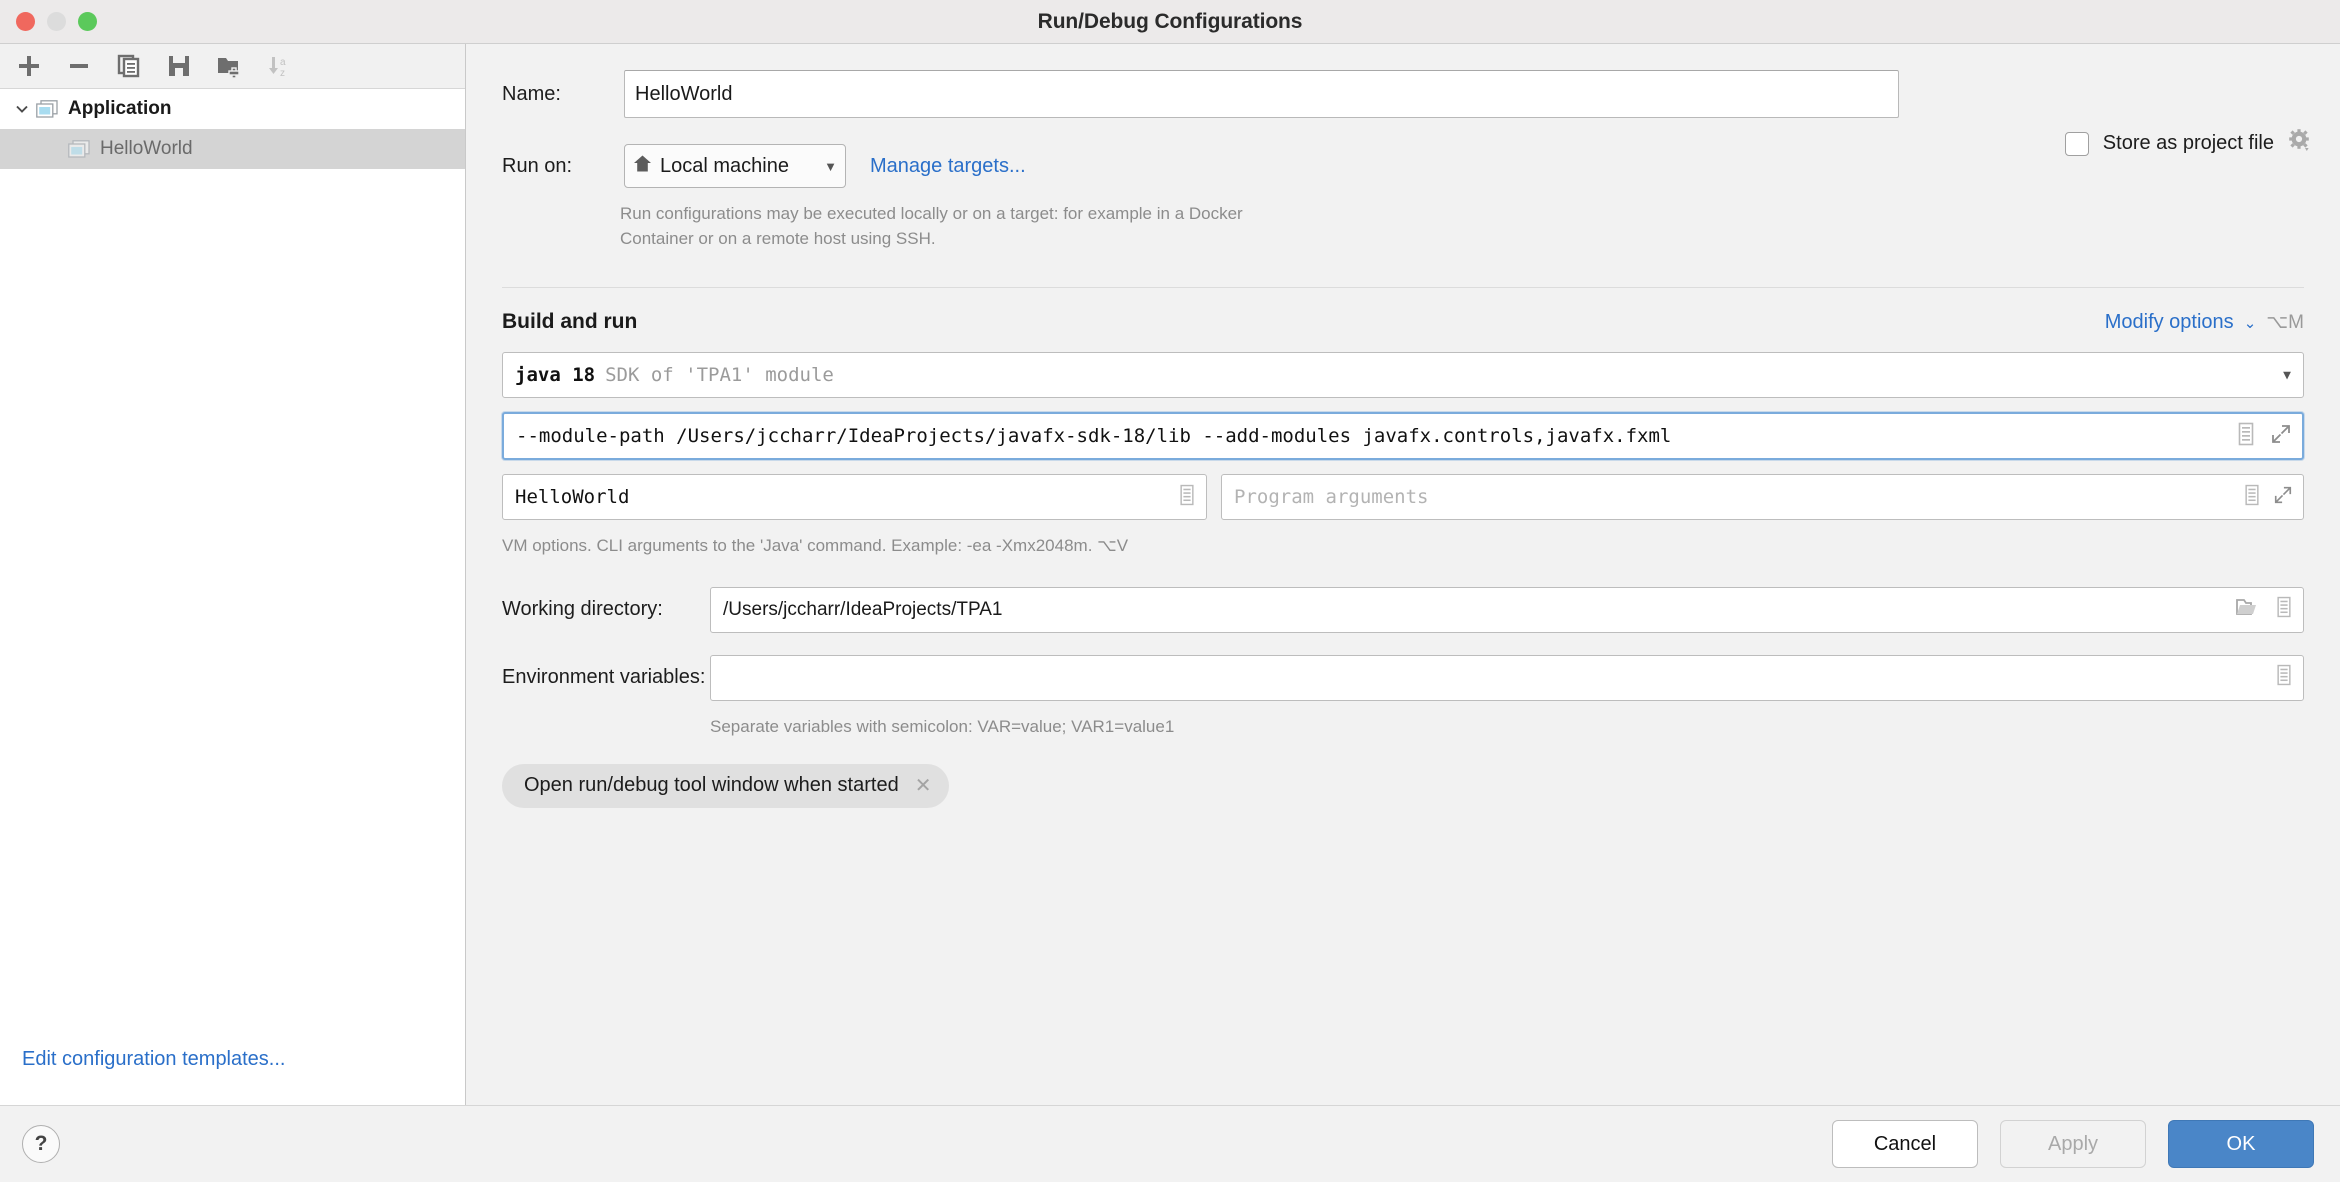  I want to click on tree-group-label: Application, so click(120, 108).